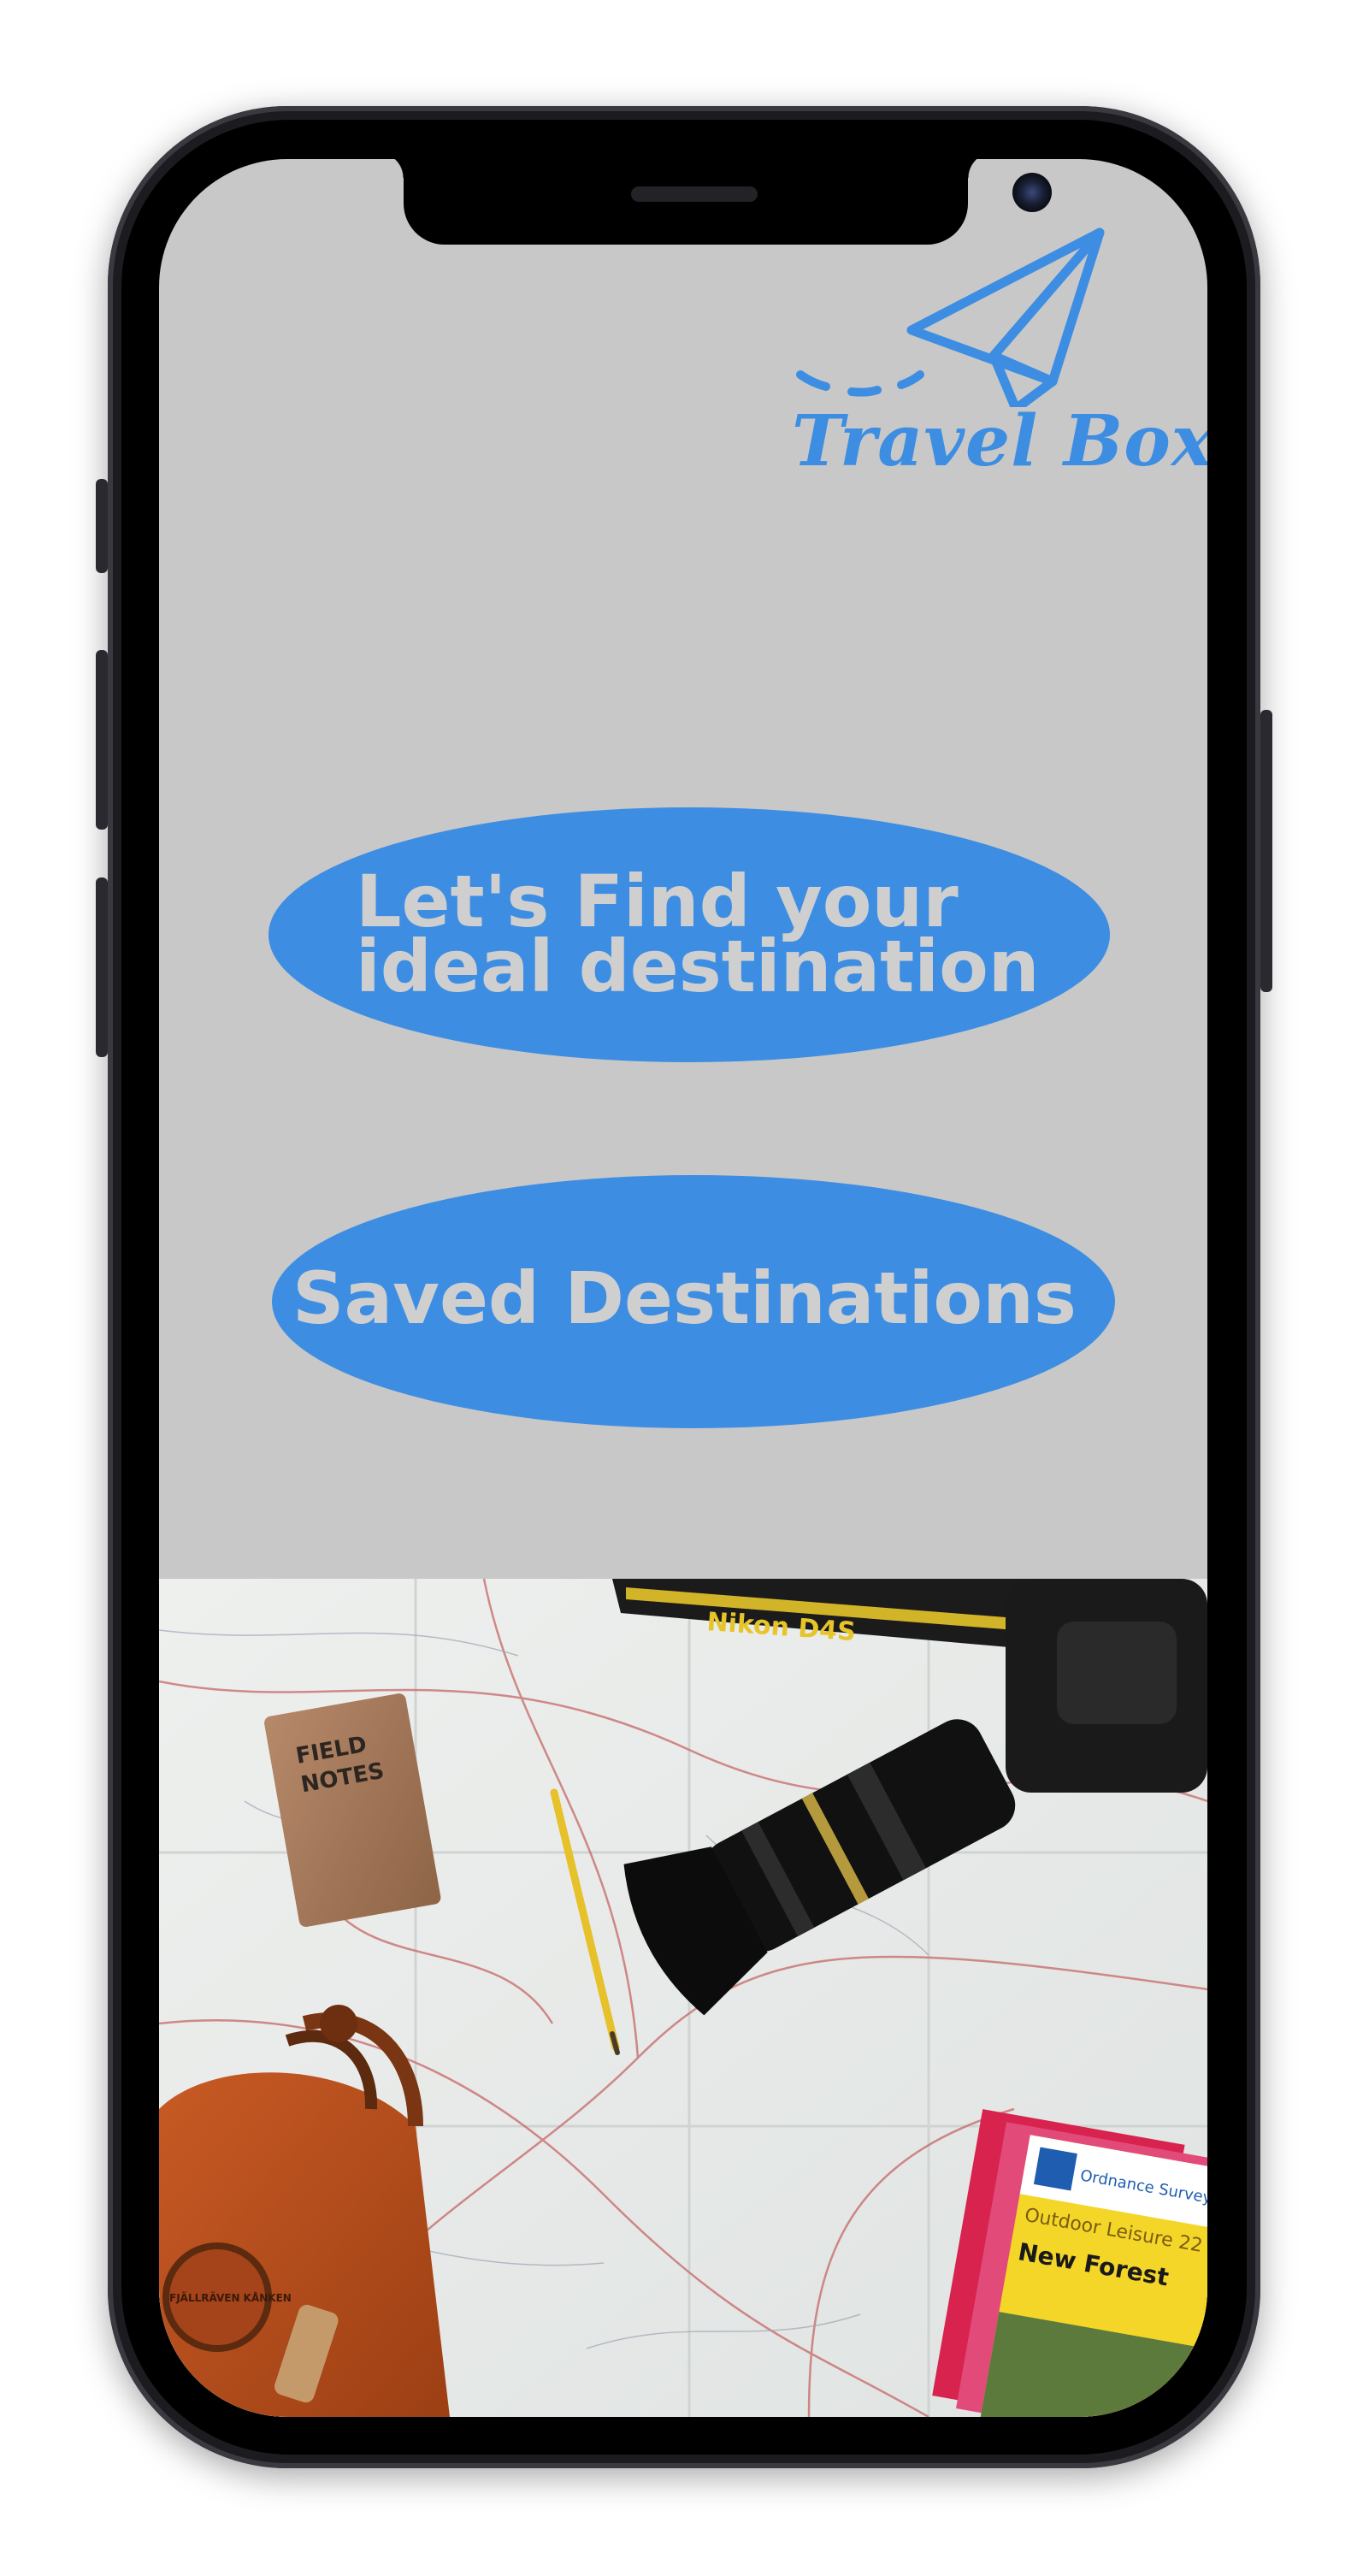 The image size is (1363, 2576). Describe the element at coordinates (102, 967) in the screenshot. I see `volume-down-button` at that location.